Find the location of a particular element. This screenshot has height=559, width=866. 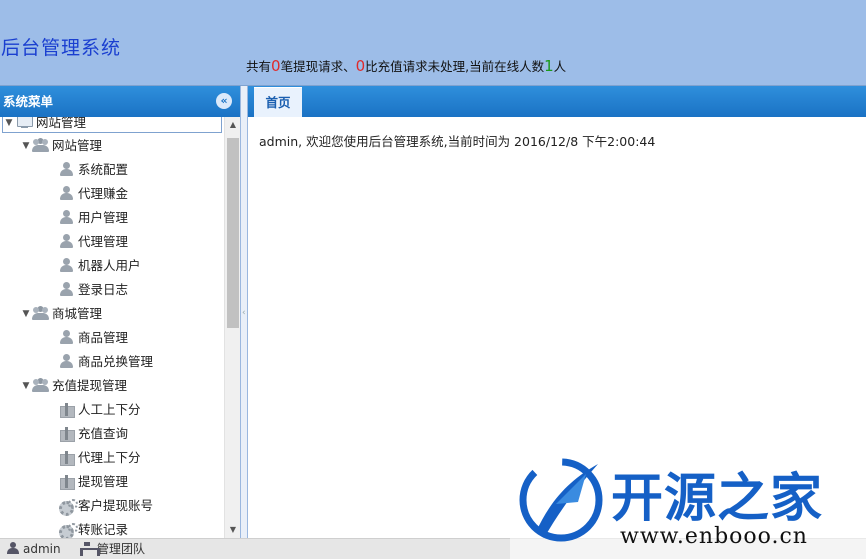

panel-splitter: ‹ is located at coordinates (244, 312).